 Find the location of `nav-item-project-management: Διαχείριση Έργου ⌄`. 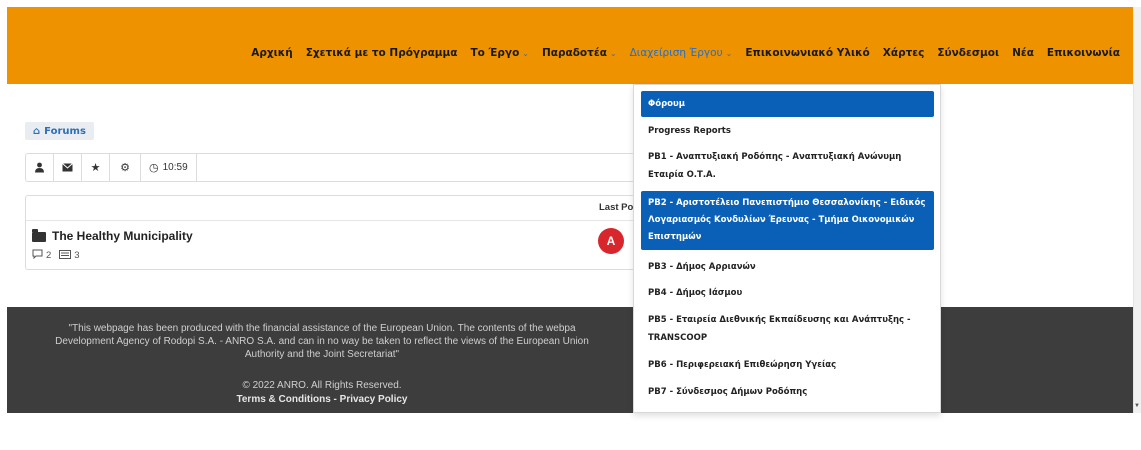

nav-item-project-management: Διαχείριση Έργου ⌄ is located at coordinates (681, 53).